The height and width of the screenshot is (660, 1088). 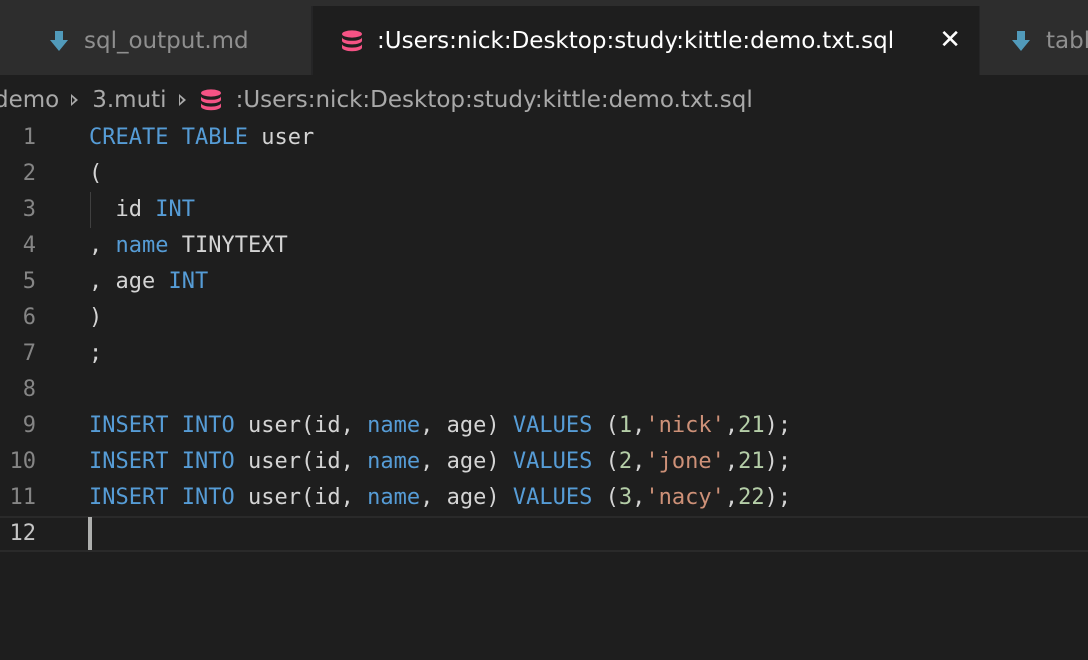 What do you see at coordinates (950, 40) in the screenshot?
I see `close-tab-icon: ✕` at bounding box center [950, 40].